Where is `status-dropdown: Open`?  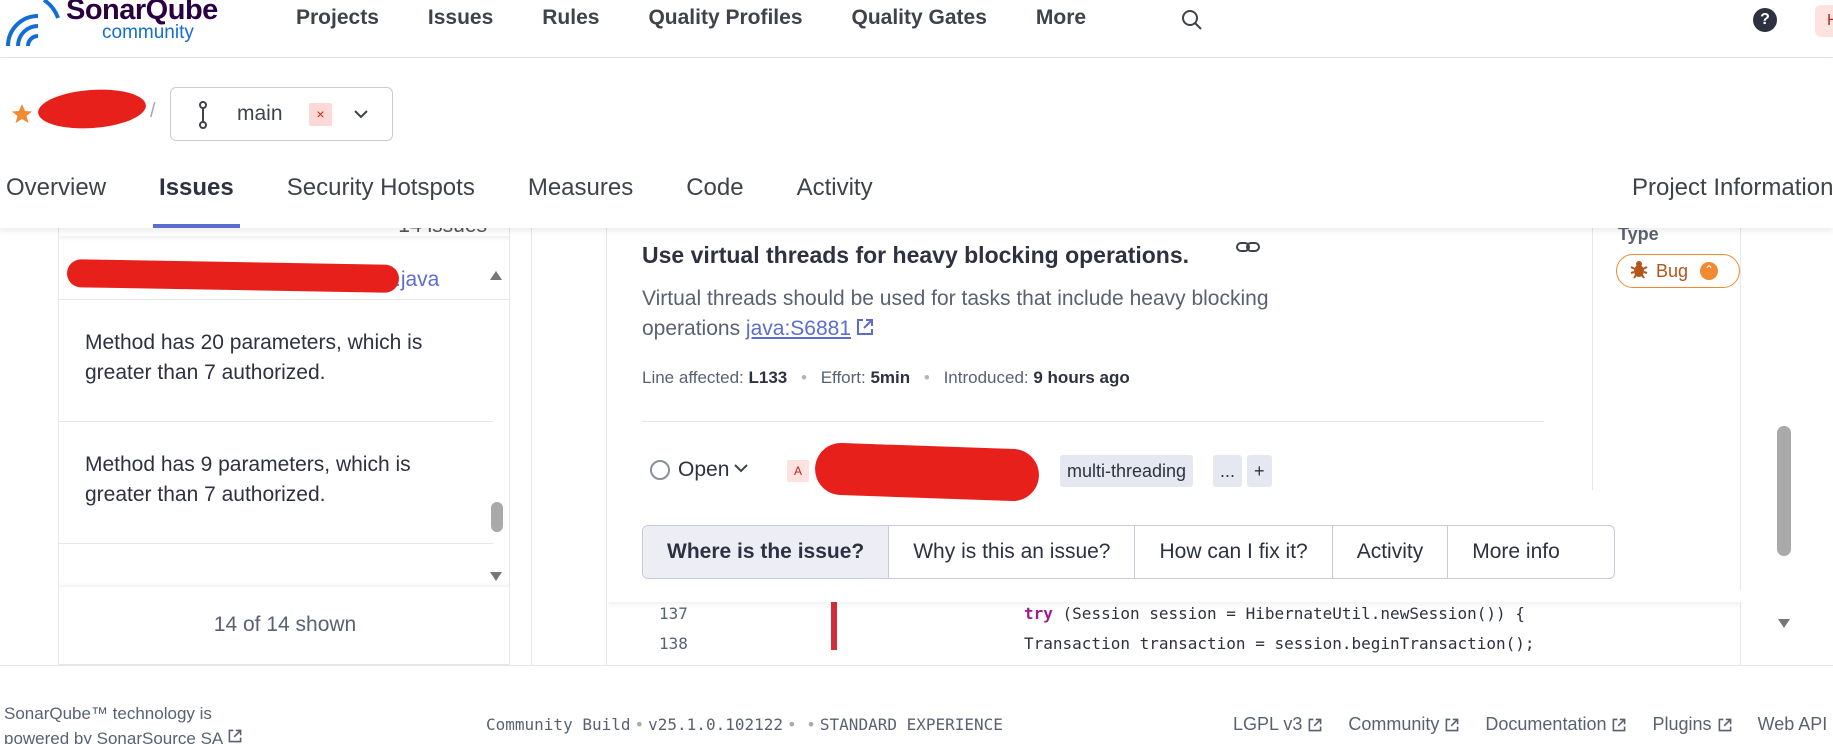
status-dropdown: Open is located at coordinates (699, 470).